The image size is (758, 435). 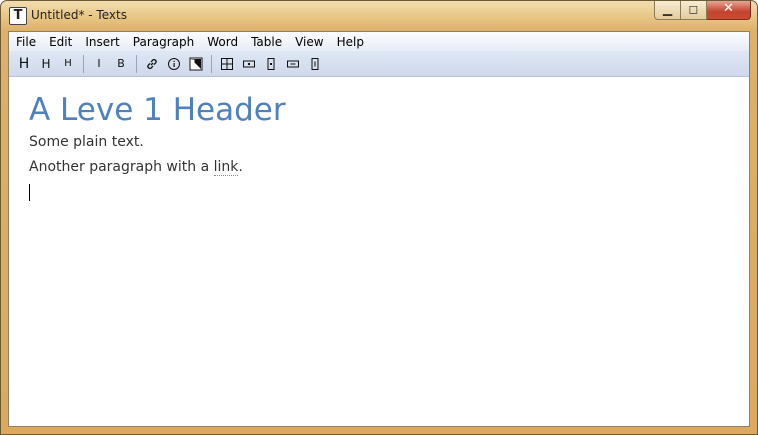 I want to click on insert-row-button, so click(x=249, y=64).